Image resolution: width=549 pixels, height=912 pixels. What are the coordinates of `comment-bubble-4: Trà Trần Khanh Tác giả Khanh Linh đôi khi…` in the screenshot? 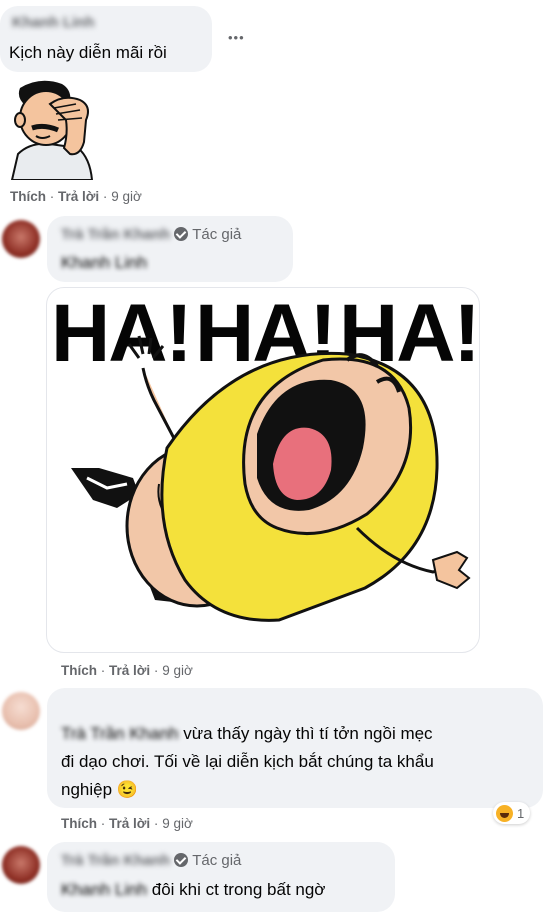 It's located at (221, 877).